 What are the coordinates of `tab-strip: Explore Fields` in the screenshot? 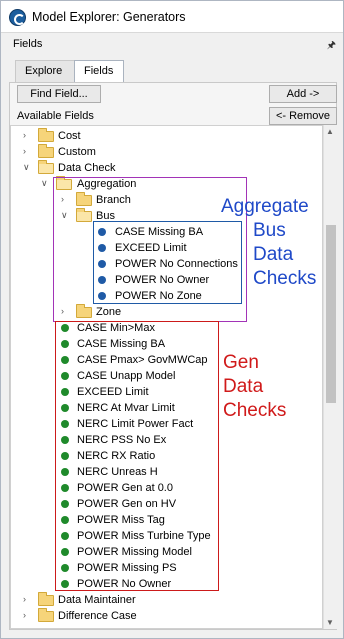 It's located at (173, 71).